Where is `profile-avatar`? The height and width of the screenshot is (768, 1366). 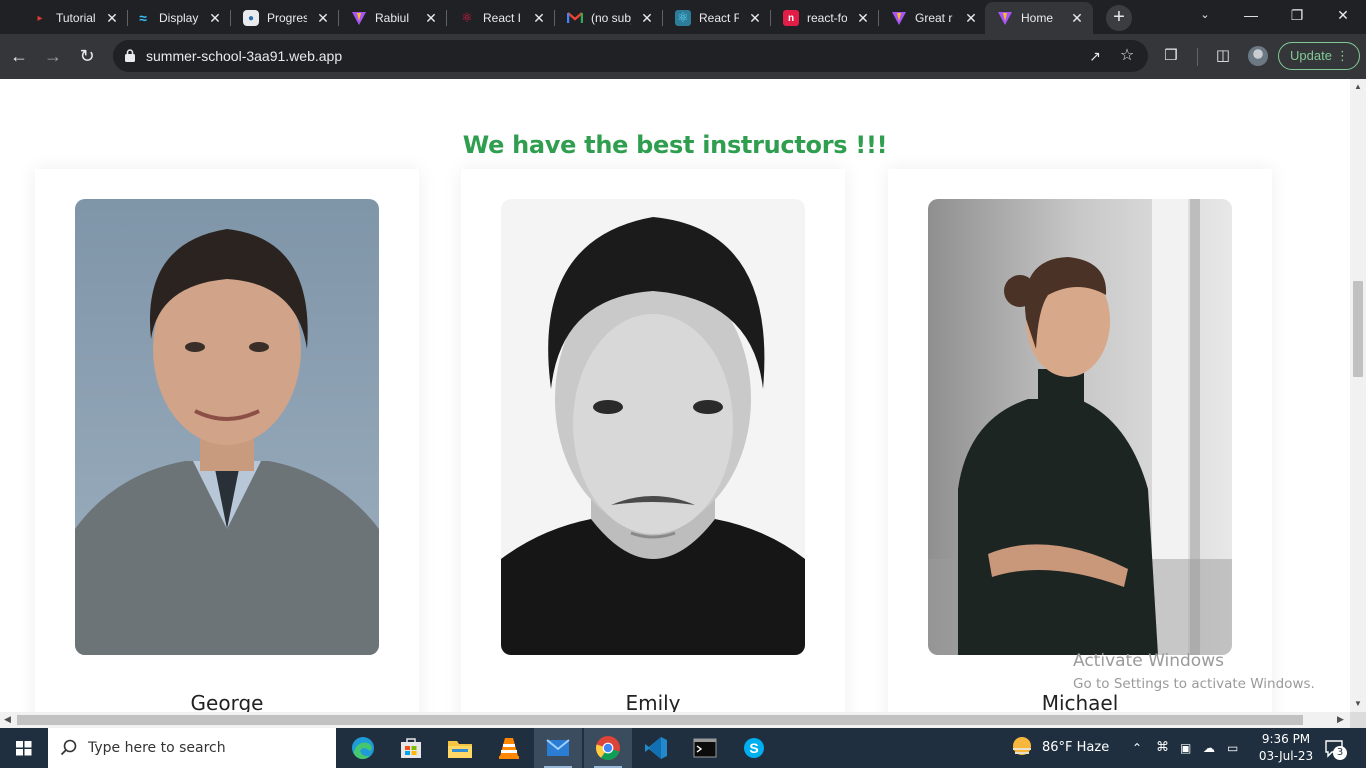 profile-avatar is located at coordinates (1258, 56).